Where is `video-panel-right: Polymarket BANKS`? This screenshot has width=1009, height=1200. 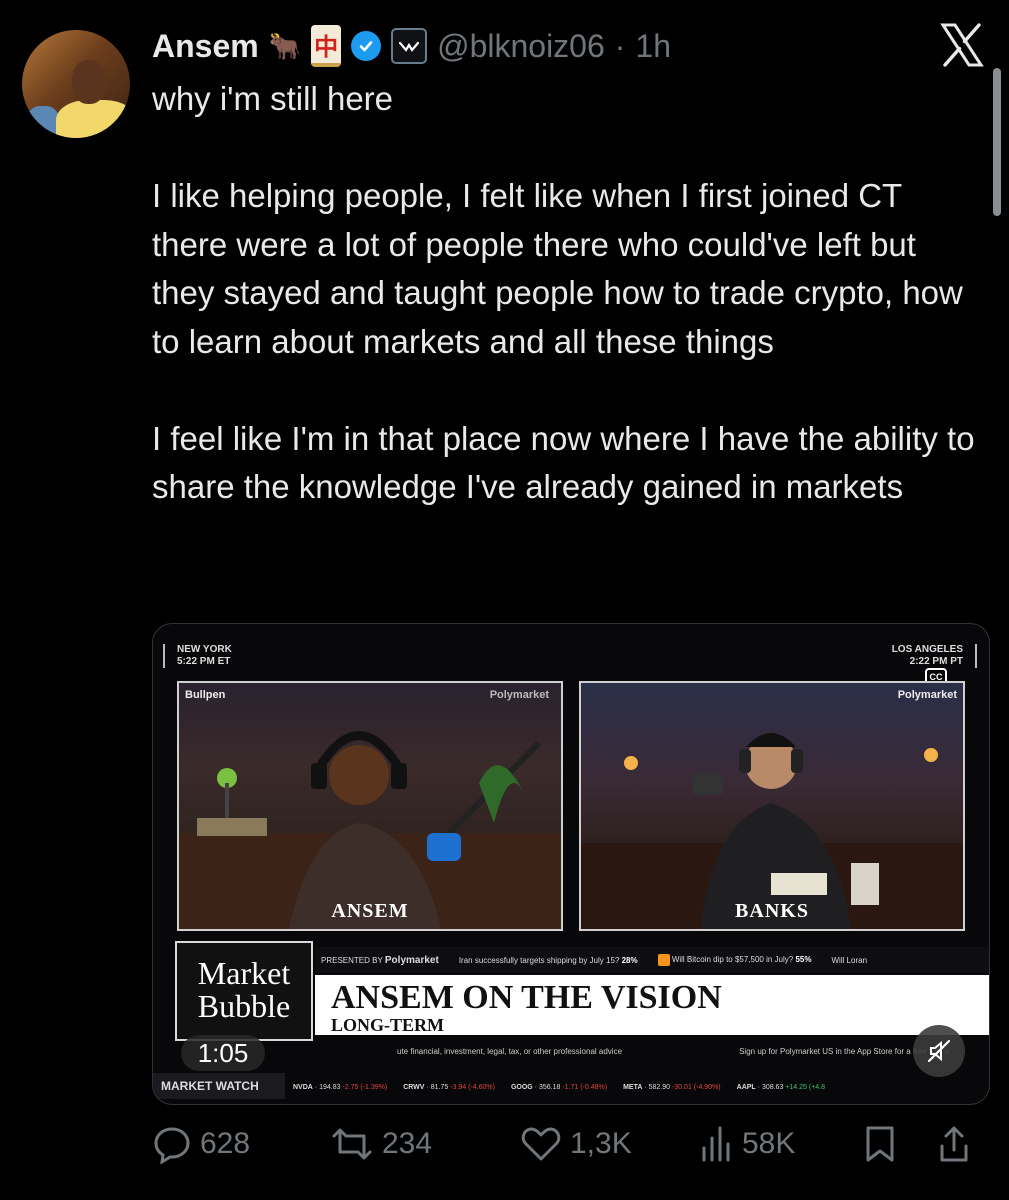
video-panel-right: Polymarket BANKS is located at coordinates (772, 806).